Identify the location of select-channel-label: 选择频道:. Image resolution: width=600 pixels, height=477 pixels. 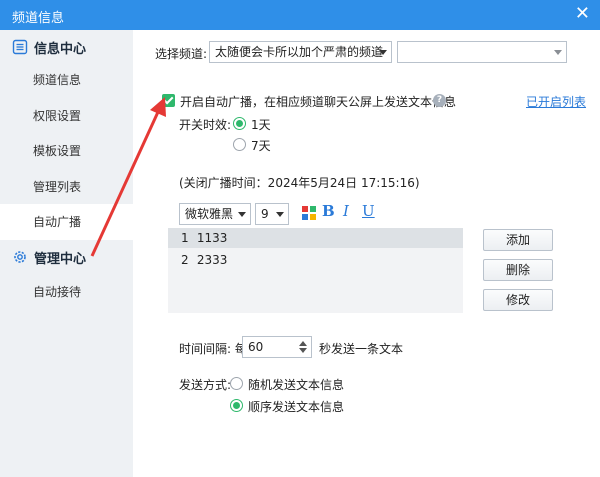
(181, 54).